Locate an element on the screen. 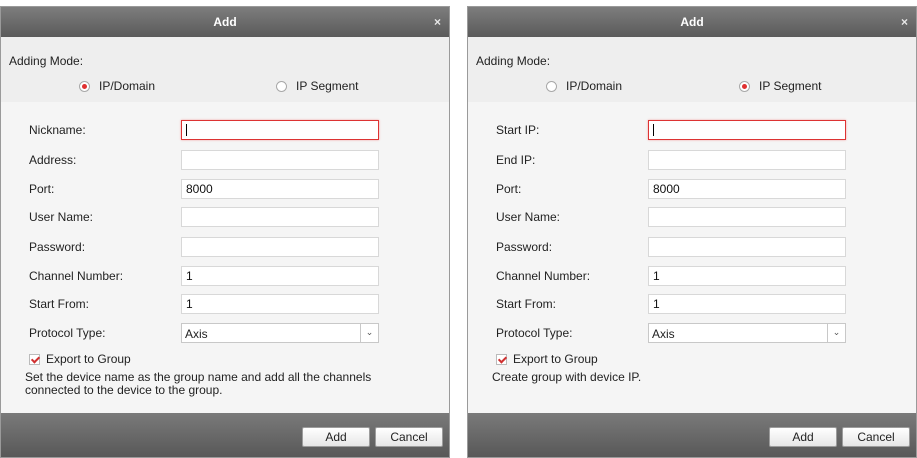  nickname-label: Nickname: is located at coordinates (57, 130).